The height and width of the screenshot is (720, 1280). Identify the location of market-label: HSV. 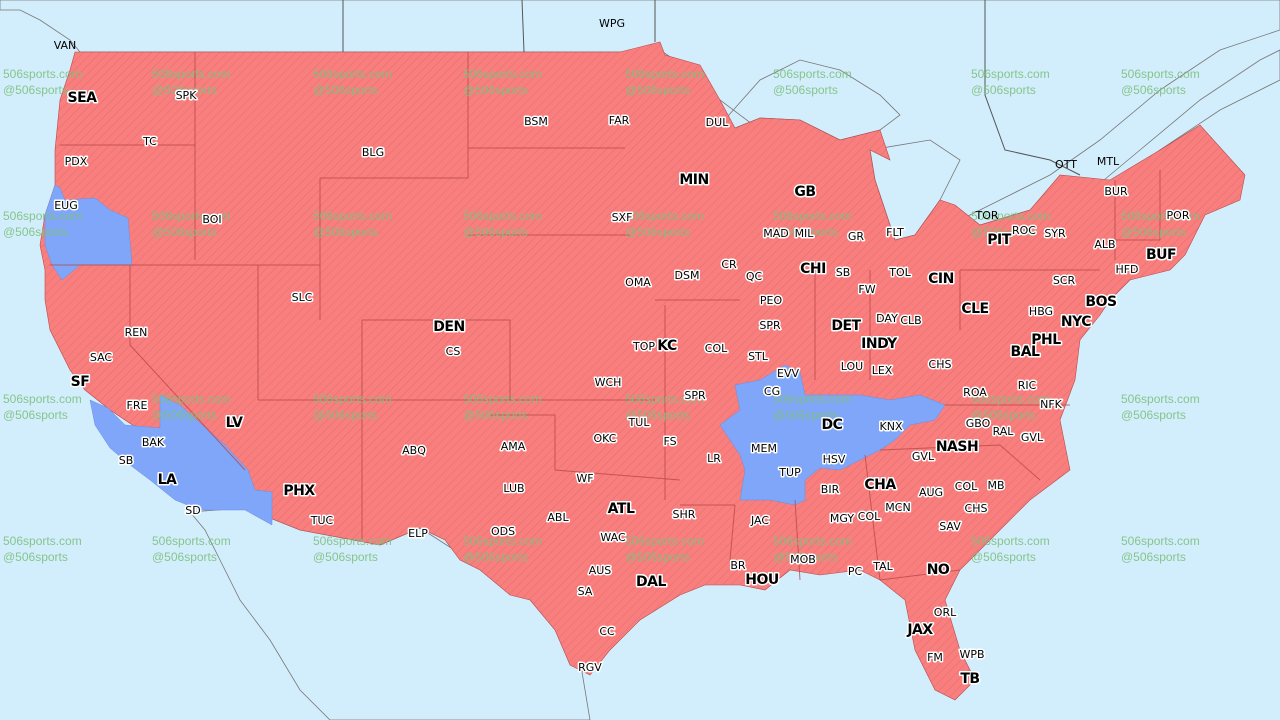
(834, 459).